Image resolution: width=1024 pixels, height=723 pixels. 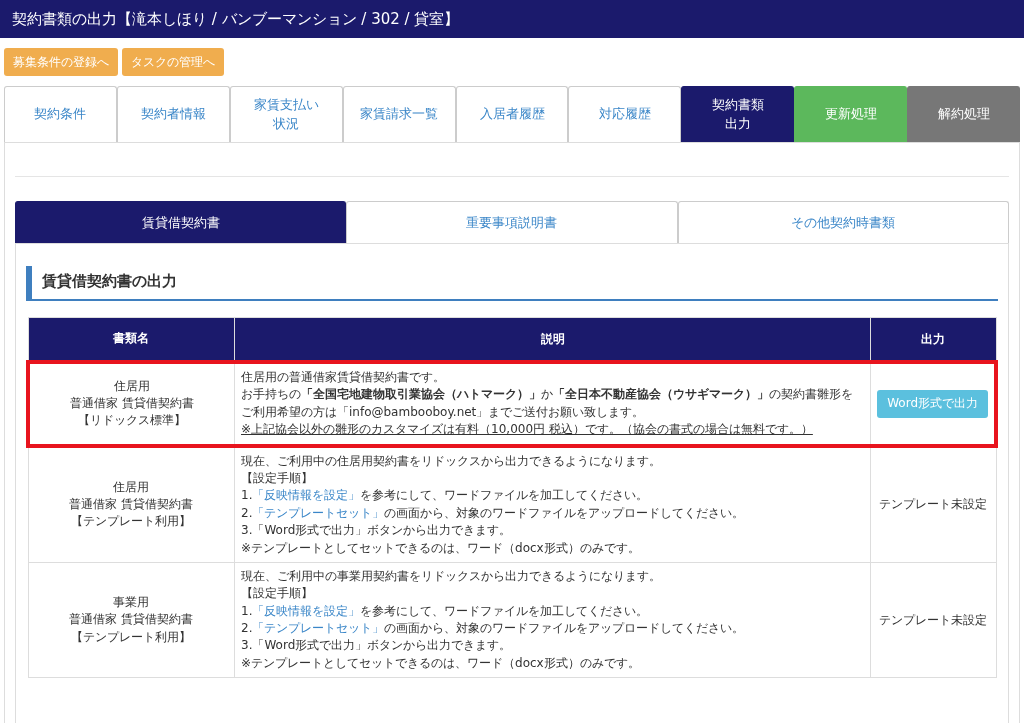 I want to click on document-name: 事業用 普通借家 賃貸借契約書 【テンプレート利用】, so click(x=131, y=620).